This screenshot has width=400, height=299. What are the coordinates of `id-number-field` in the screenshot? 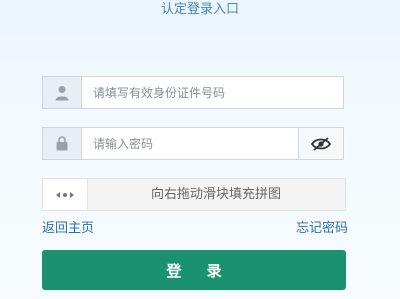 It's located at (193, 92).